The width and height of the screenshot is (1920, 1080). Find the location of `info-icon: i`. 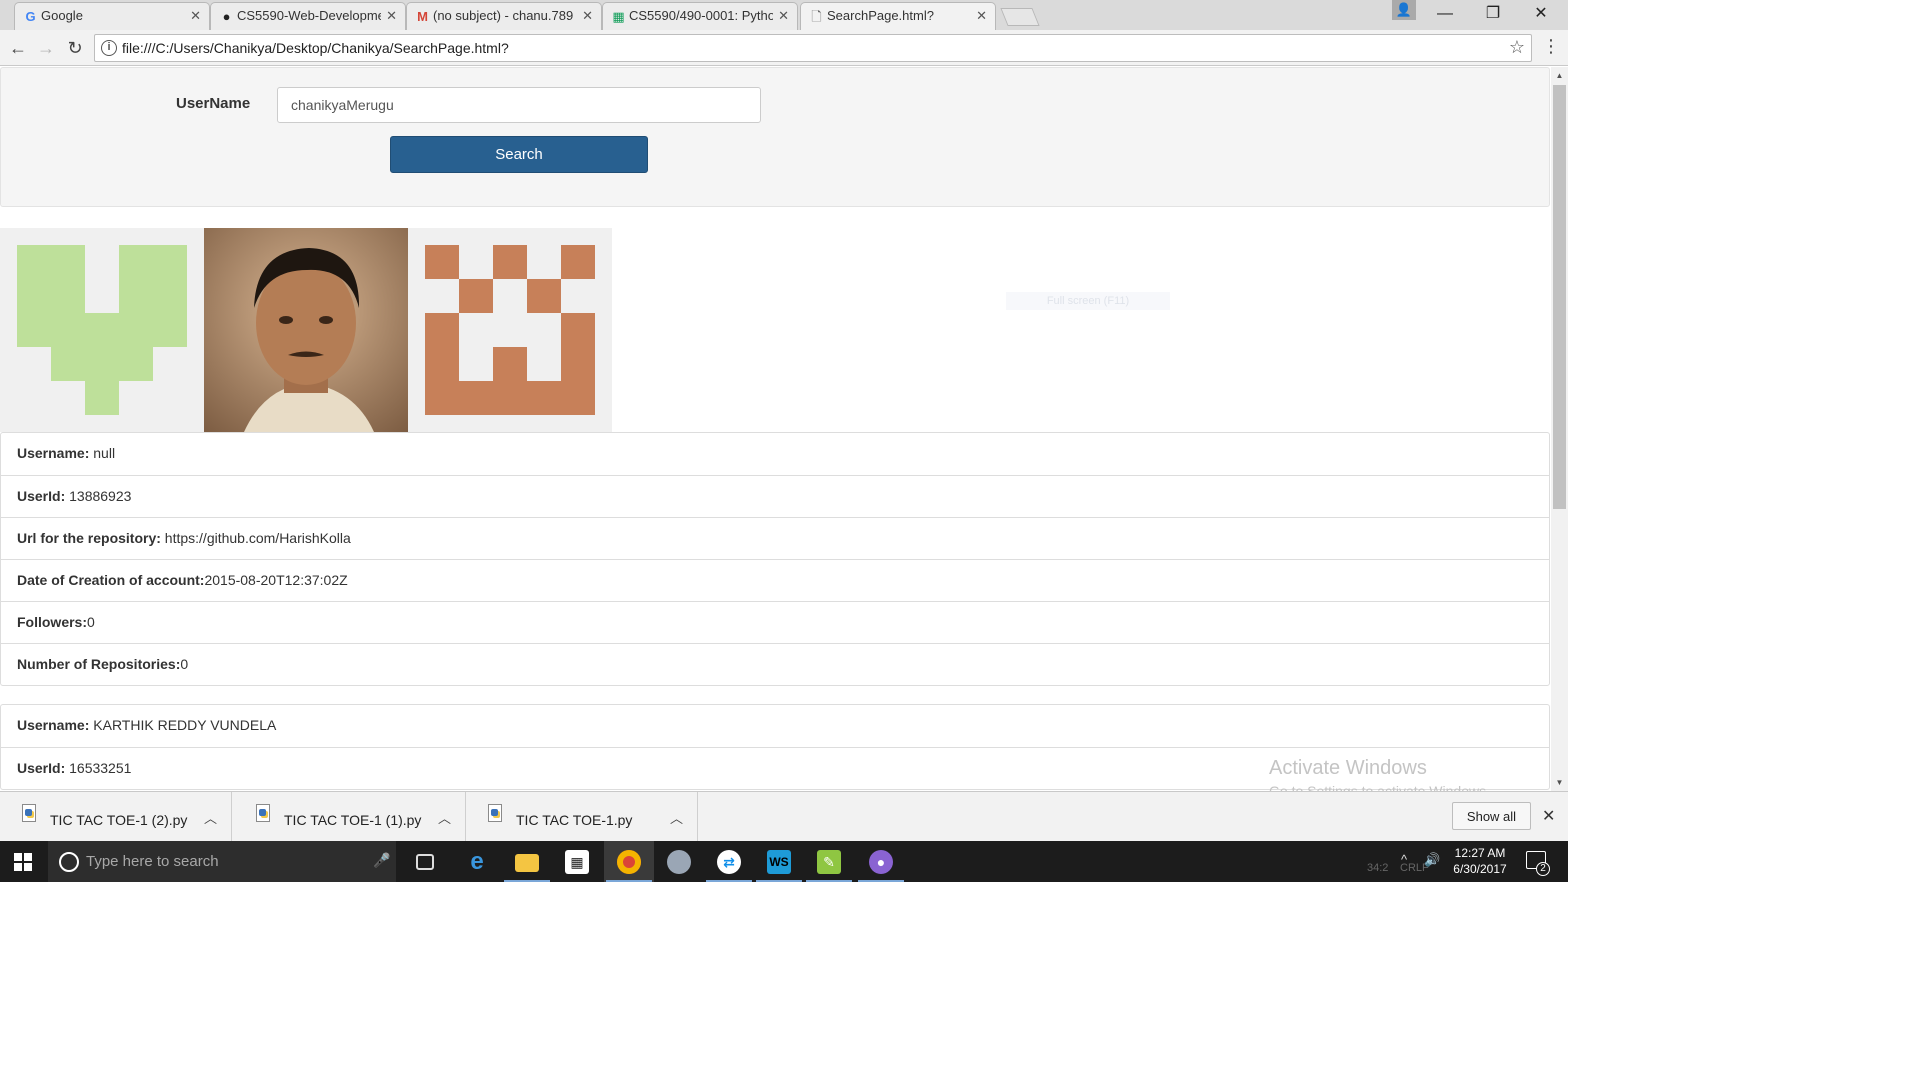

info-icon: i is located at coordinates (109, 48).